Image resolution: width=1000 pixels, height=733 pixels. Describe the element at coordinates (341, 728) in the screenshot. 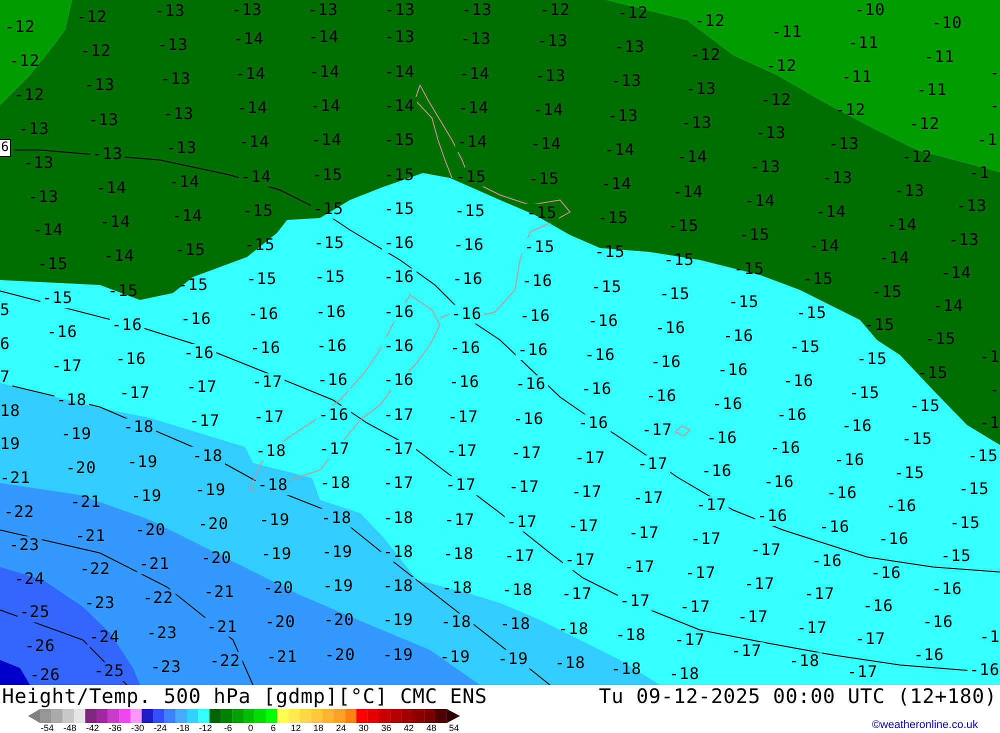

I see `scale-label: 24` at that location.